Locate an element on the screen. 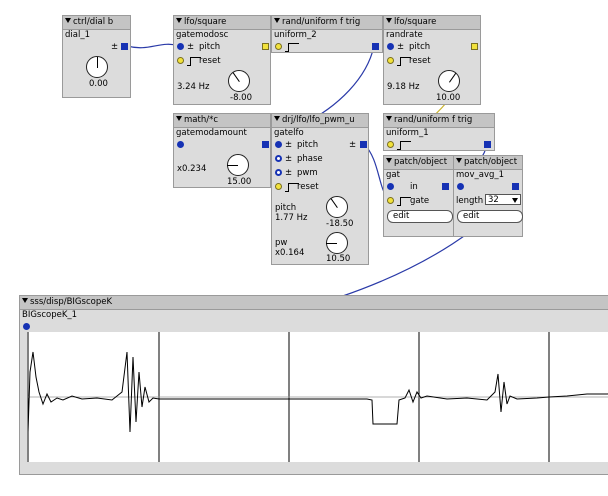 This screenshot has width=608, height=496. lfo2-pitch-label: pitch is located at coordinates (420, 47).